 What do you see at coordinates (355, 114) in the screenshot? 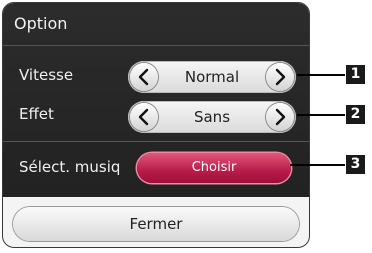
I see `callout-2: 2` at bounding box center [355, 114].